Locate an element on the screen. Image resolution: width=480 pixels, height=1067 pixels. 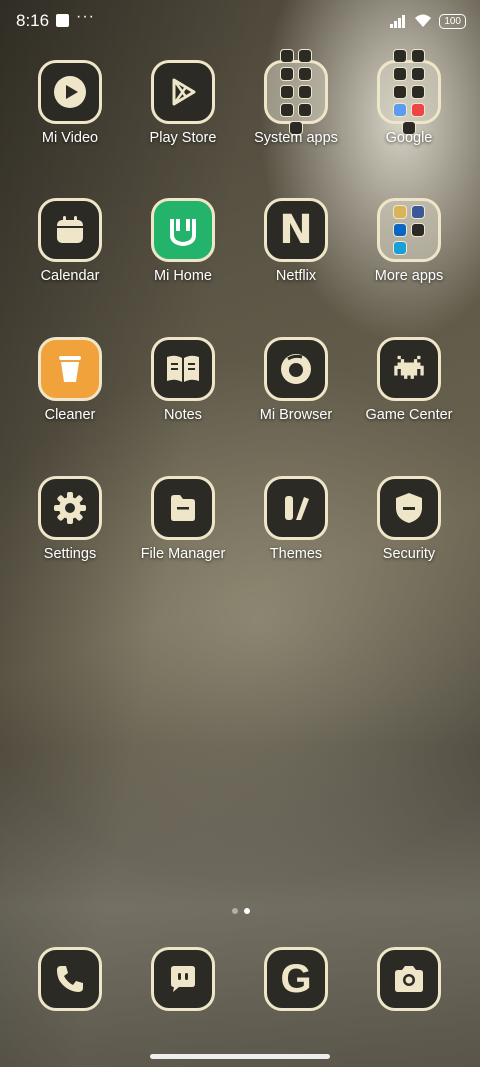
gear-icon is located at coordinates (70, 508).